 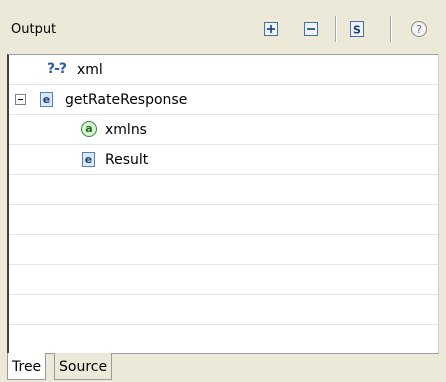 What do you see at coordinates (20, 99) in the screenshot?
I see `collapse-toggle-icon` at bounding box center [20, 99].